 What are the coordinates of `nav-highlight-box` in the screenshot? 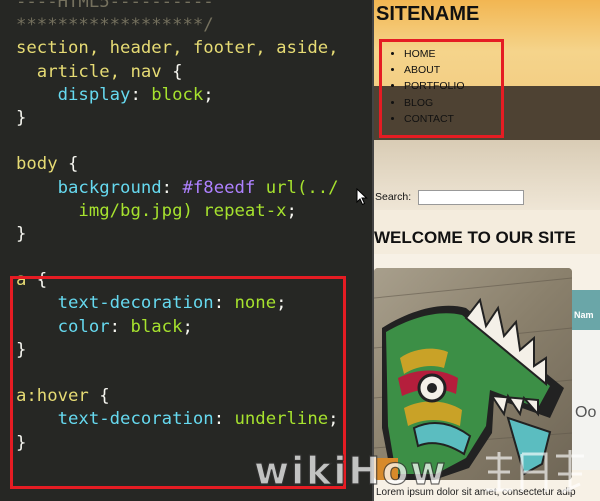 It's located at (441, 88).